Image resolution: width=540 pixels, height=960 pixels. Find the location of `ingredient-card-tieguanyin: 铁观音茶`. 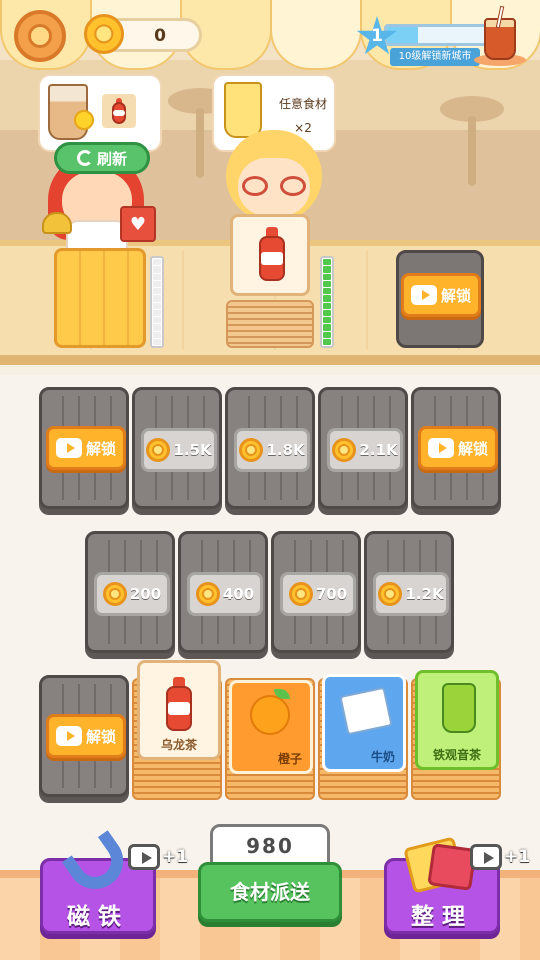

ingredient-card-tieguanyin: 铁观音茶 is located at coordinates (457, 720).